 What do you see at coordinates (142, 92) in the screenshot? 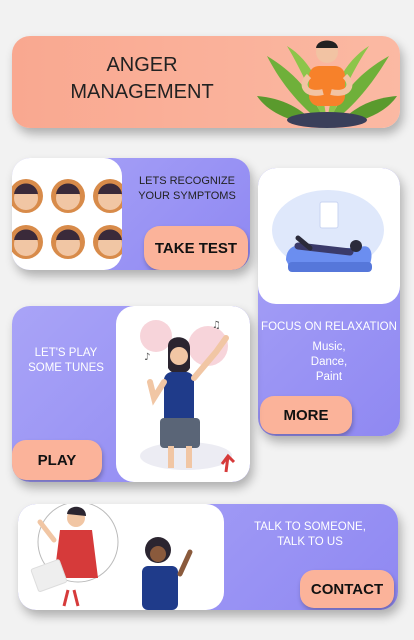
I see `title-line-2: MANAGEMENT` at bounding box center [142, 92].